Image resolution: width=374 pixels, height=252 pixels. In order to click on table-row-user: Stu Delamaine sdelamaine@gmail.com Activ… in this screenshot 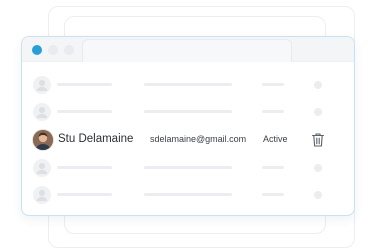, I will do `click(188, 140)`.